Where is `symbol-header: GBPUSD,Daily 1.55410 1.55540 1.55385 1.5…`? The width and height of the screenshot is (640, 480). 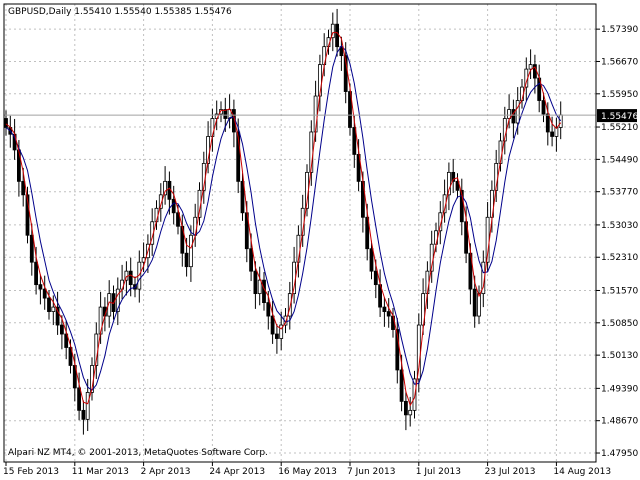
symbol-header: GBPUSD,Daily 1.55410 1.55540 1.55385 1.5… is located at coordinates (120, 12).